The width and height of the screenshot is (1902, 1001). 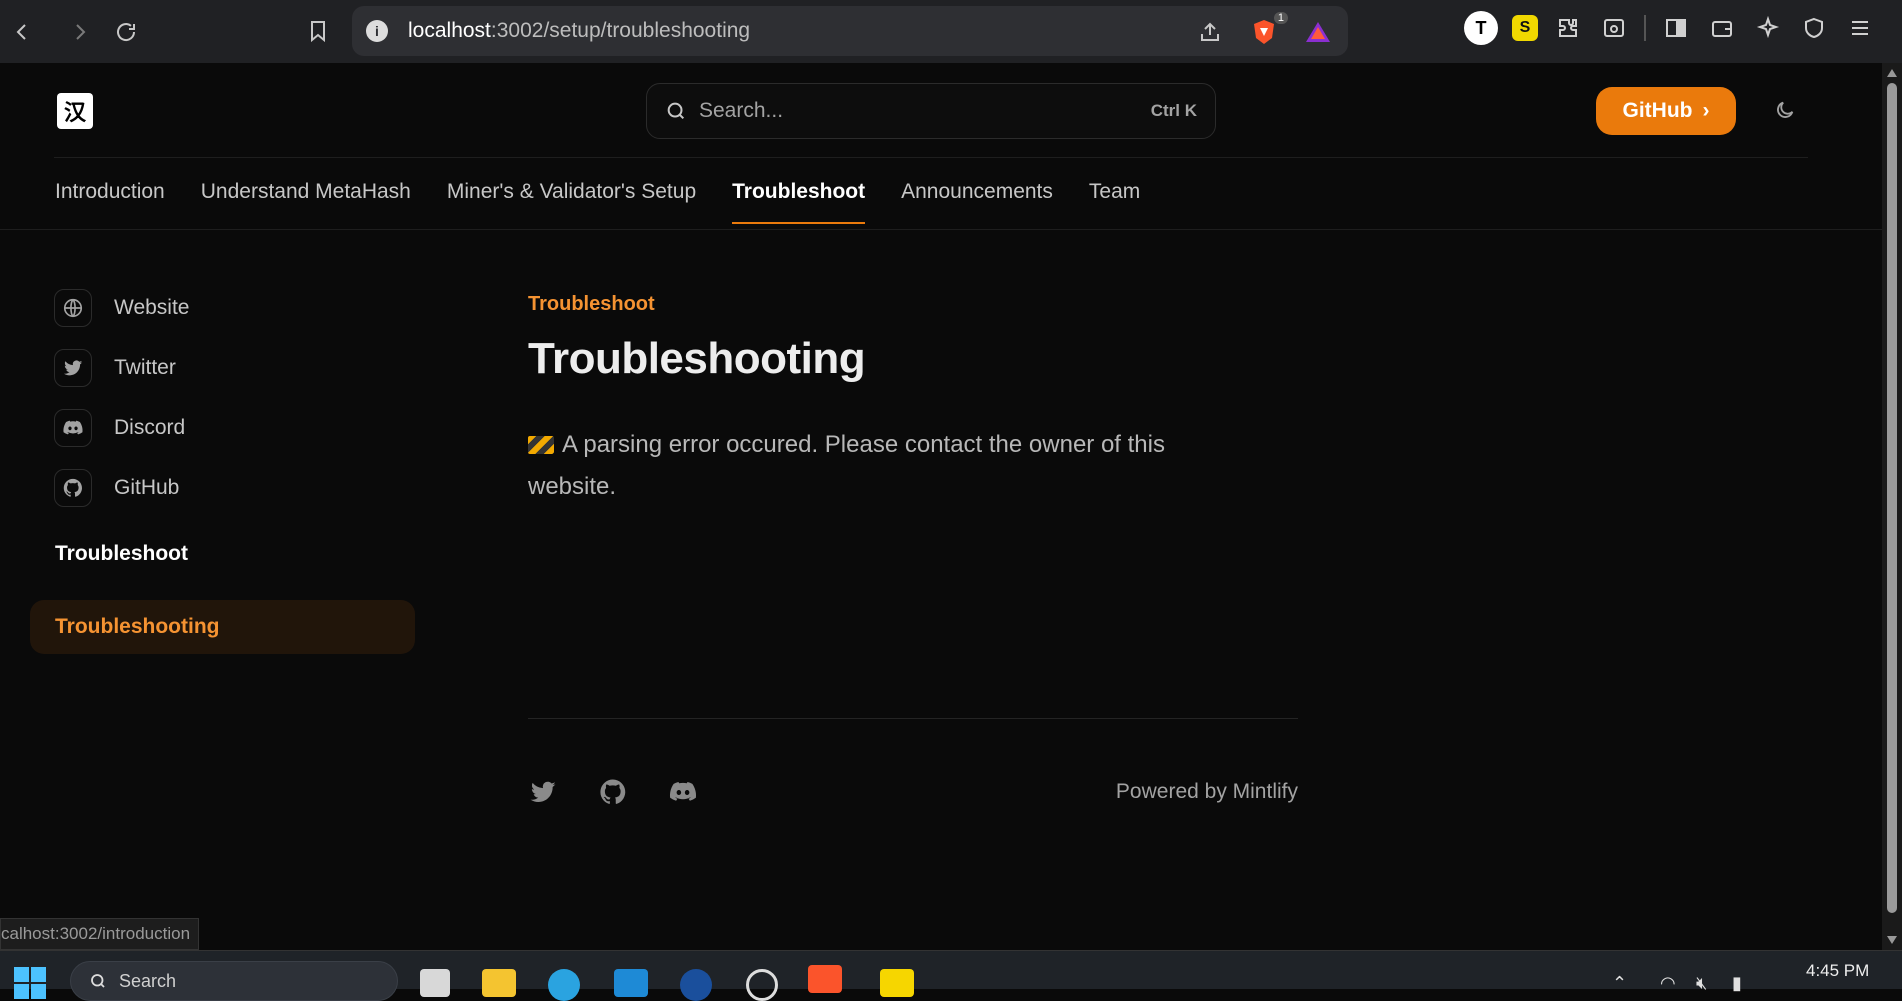 I want to click on construction-icon, so click(x=541, y=445).